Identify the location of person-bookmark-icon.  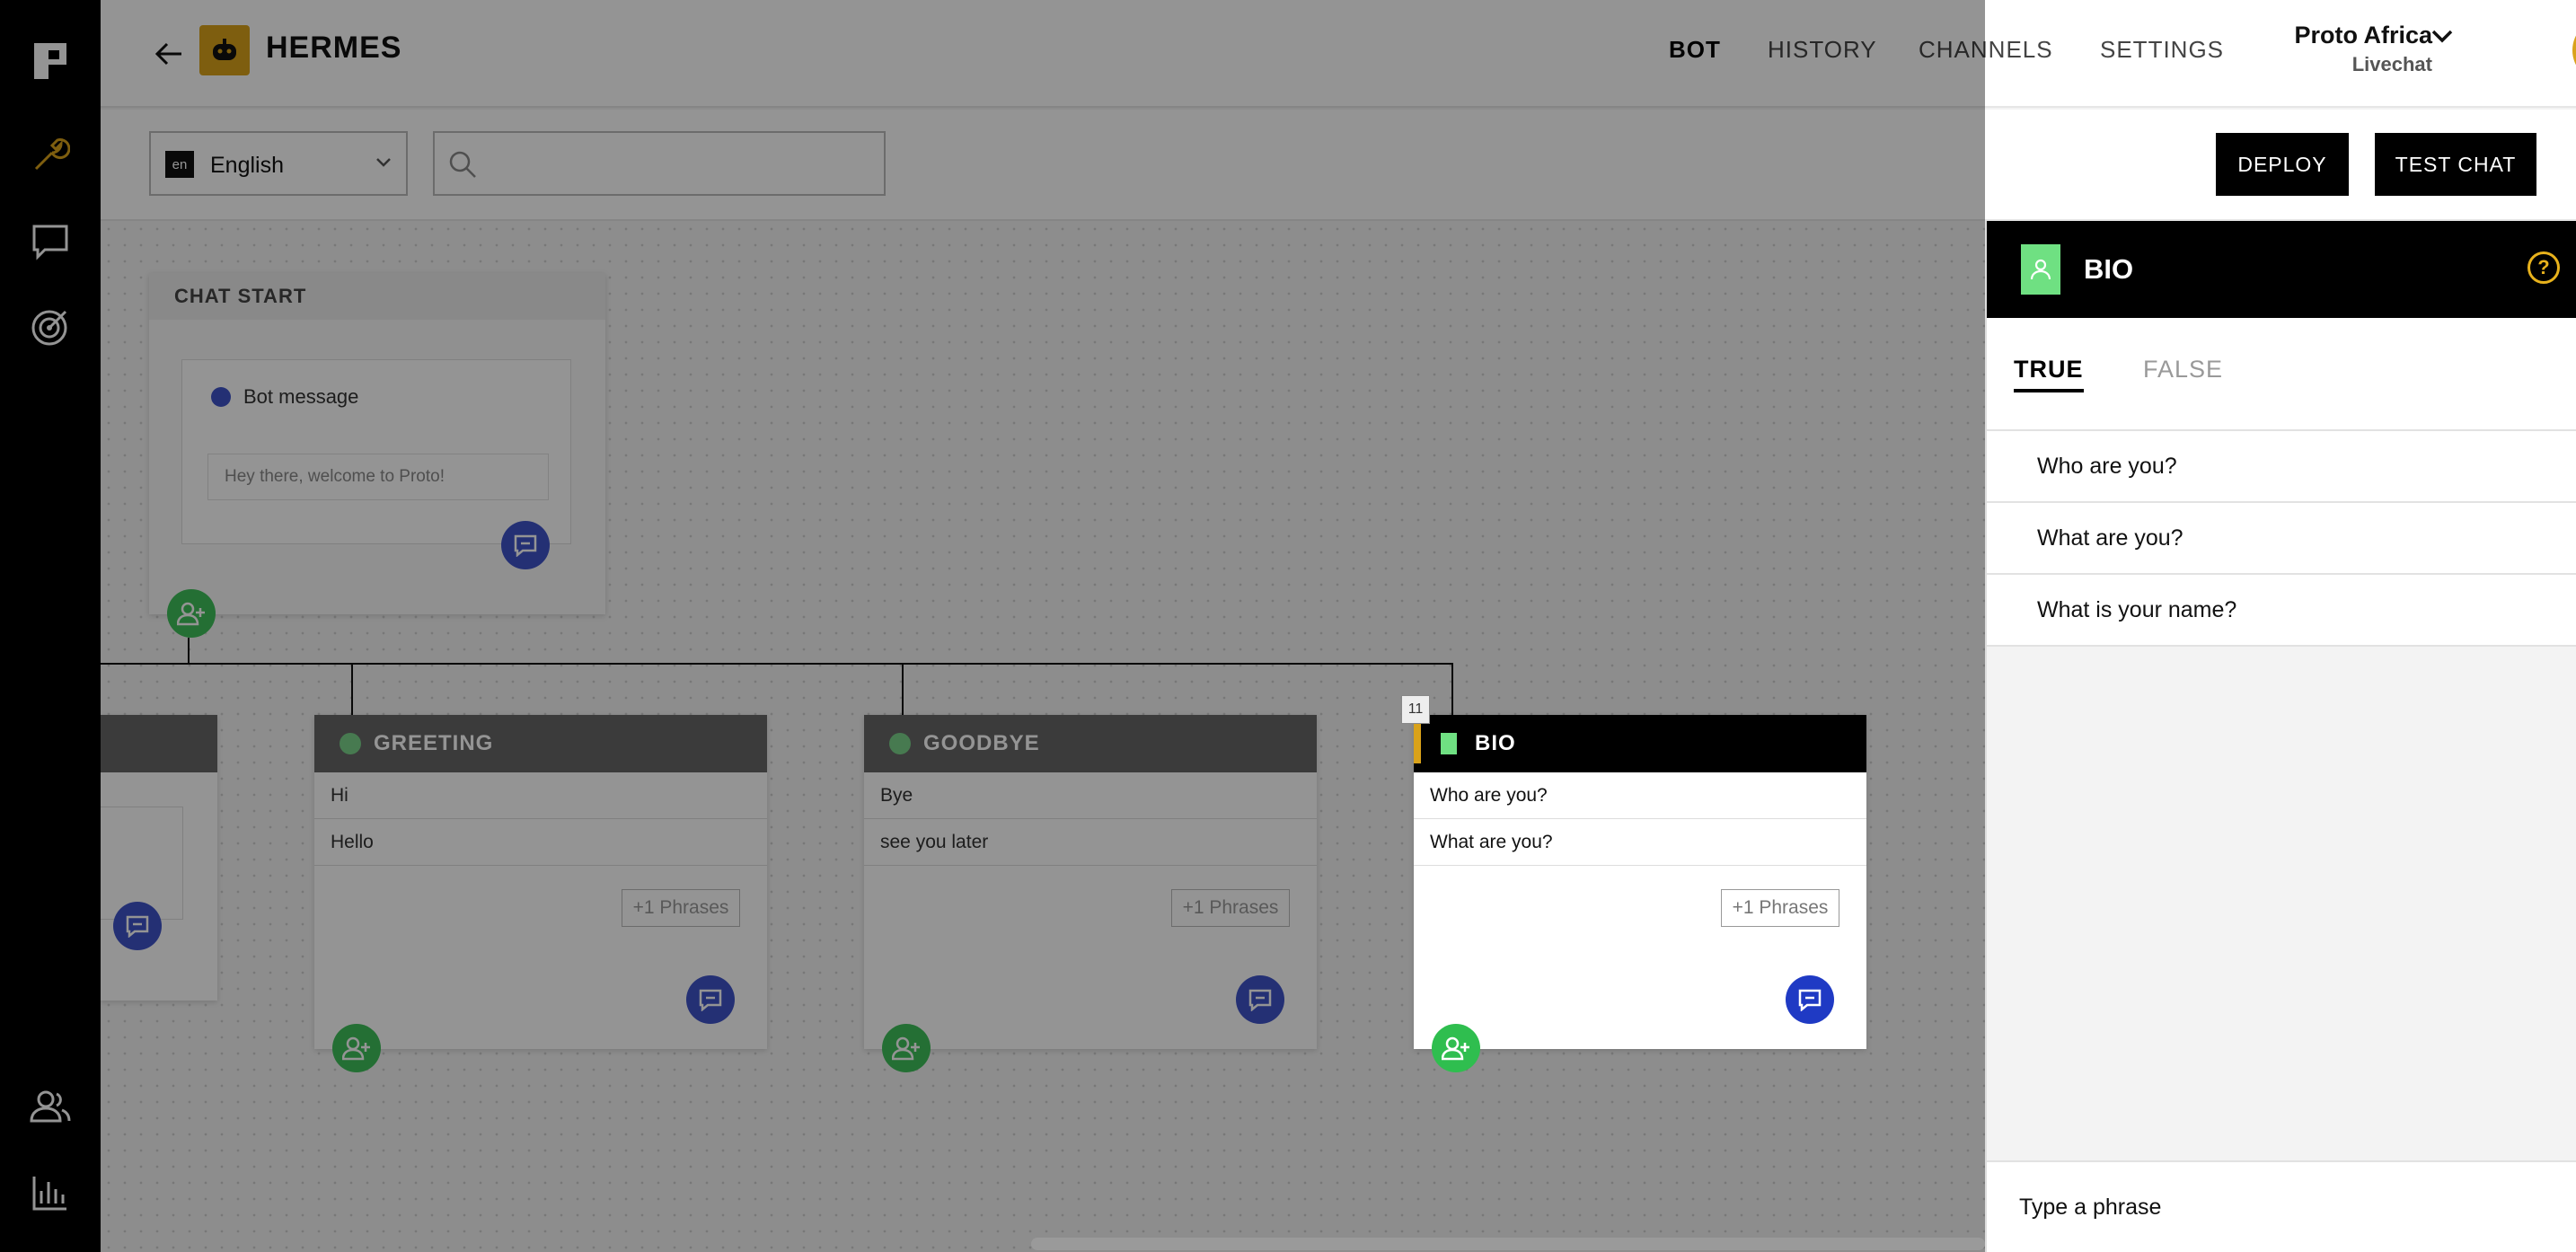
(2040, 269).